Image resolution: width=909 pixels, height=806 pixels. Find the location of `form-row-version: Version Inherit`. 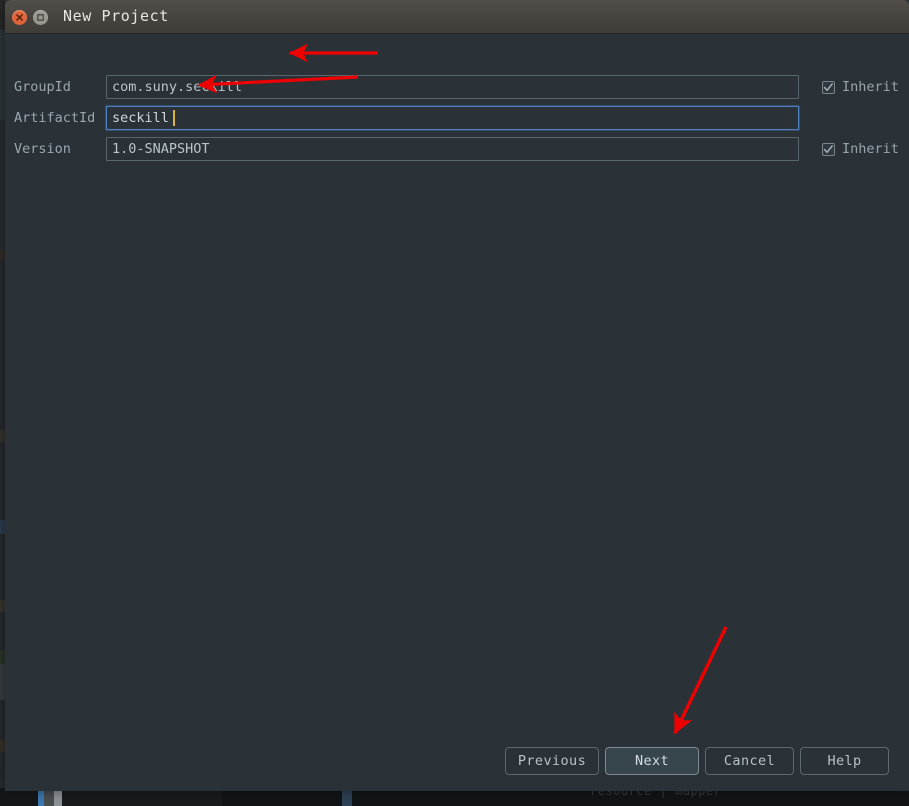

form-row-version: Version Inherit is located at coordinates (457, 149).